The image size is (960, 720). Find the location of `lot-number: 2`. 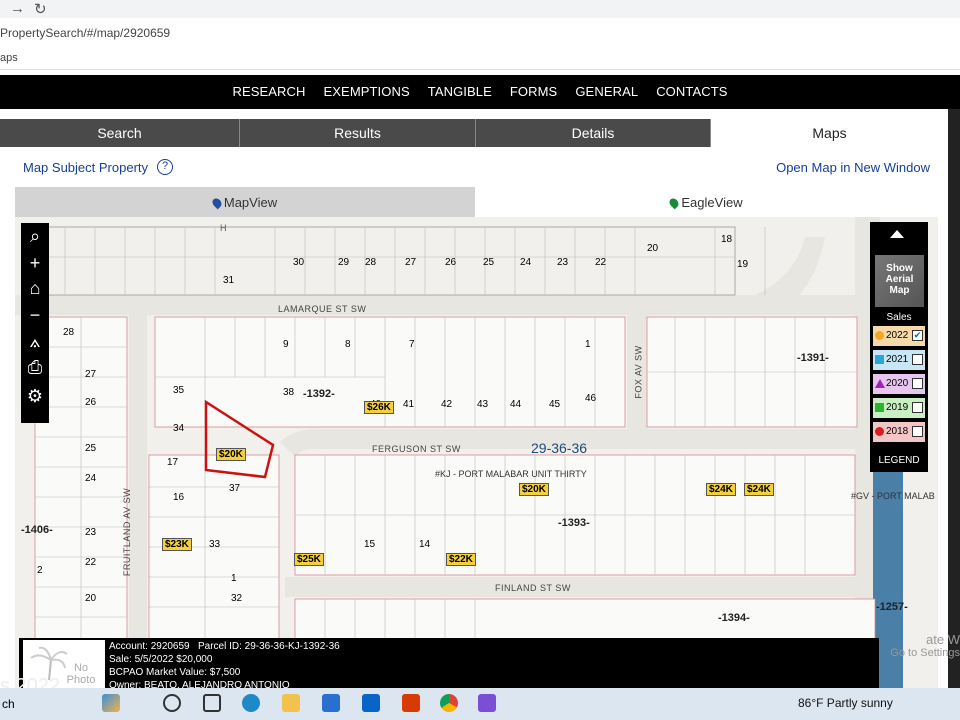

lot-number: 2 is located at coordinates (40, 570).